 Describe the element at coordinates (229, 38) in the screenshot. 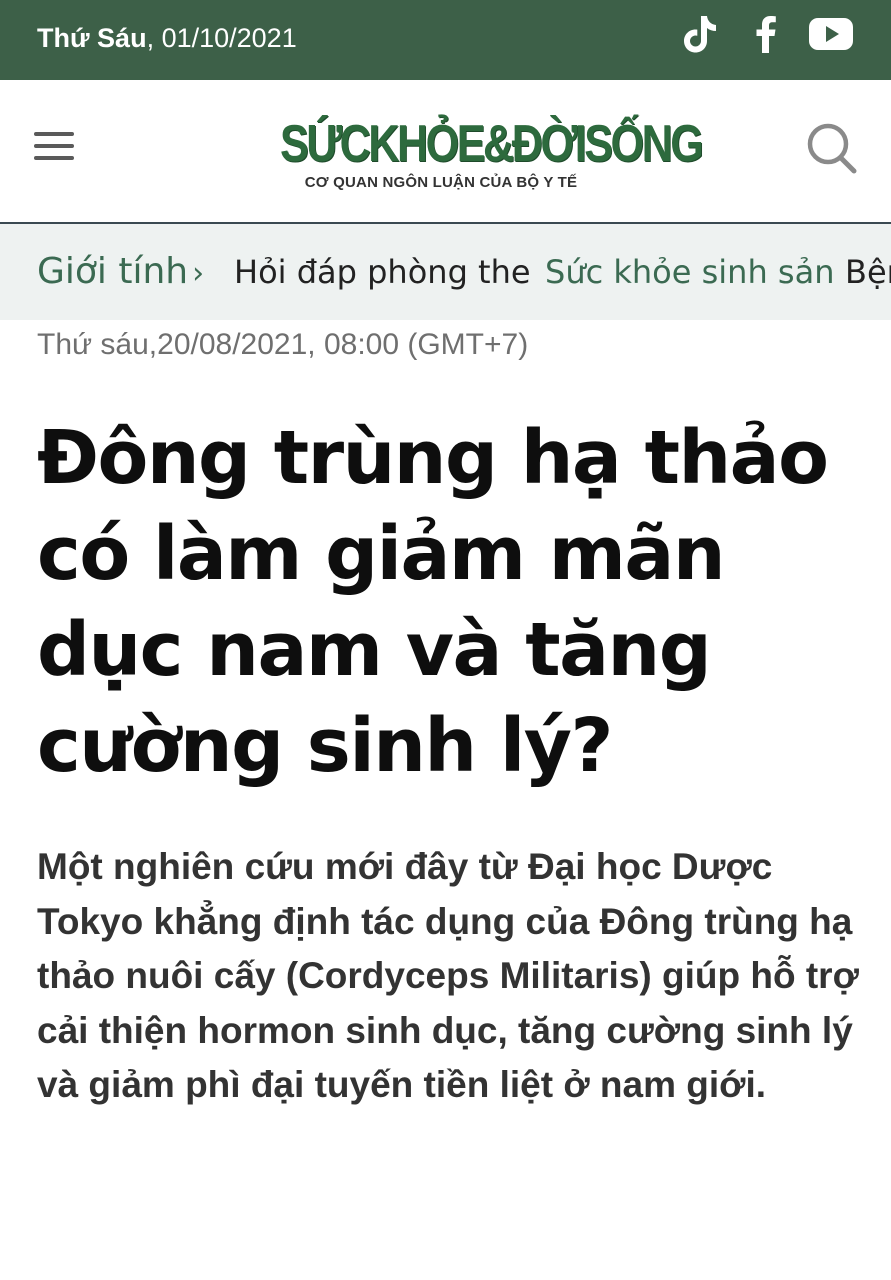

I see `current-date-value: 01/10/2021` at that location.